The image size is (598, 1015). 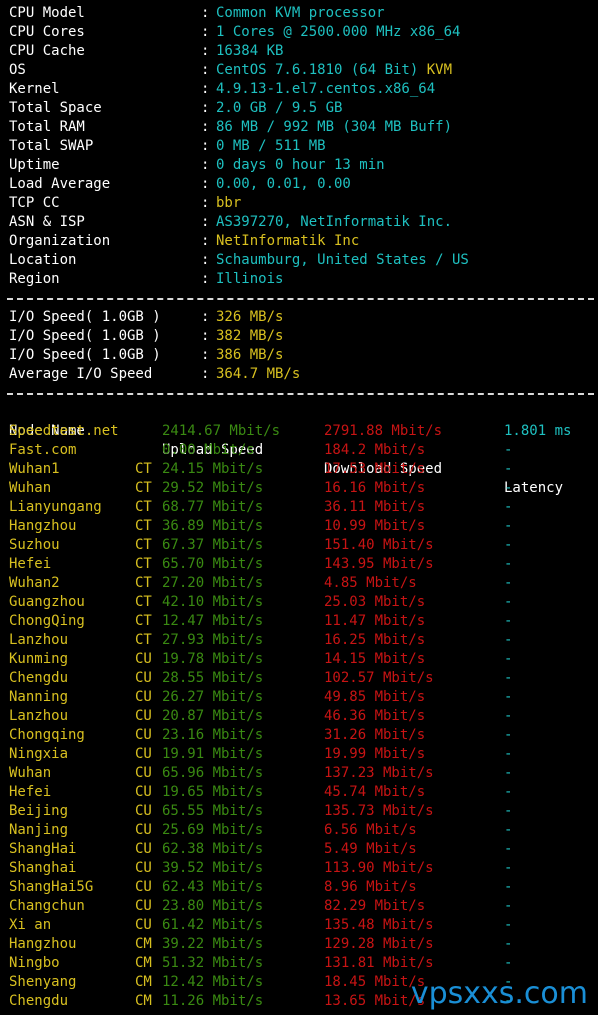 I want to click on download-speed: 49.85 Mbit/s, so click(x=375, y=697).